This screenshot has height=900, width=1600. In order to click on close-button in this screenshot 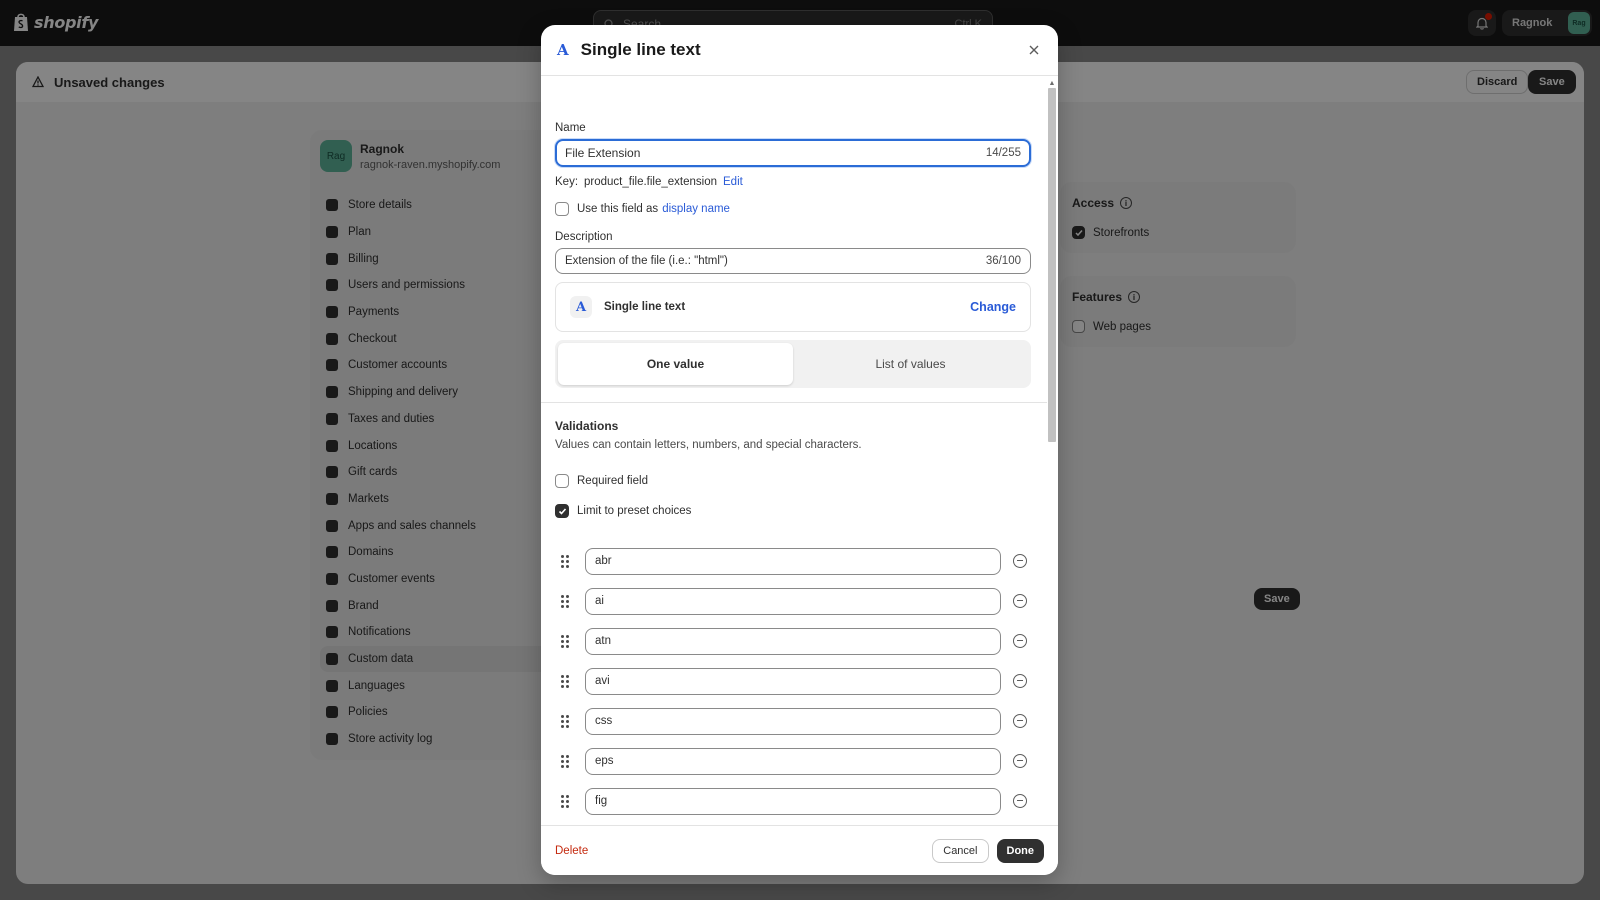, I will do `click(1034, 50)`.